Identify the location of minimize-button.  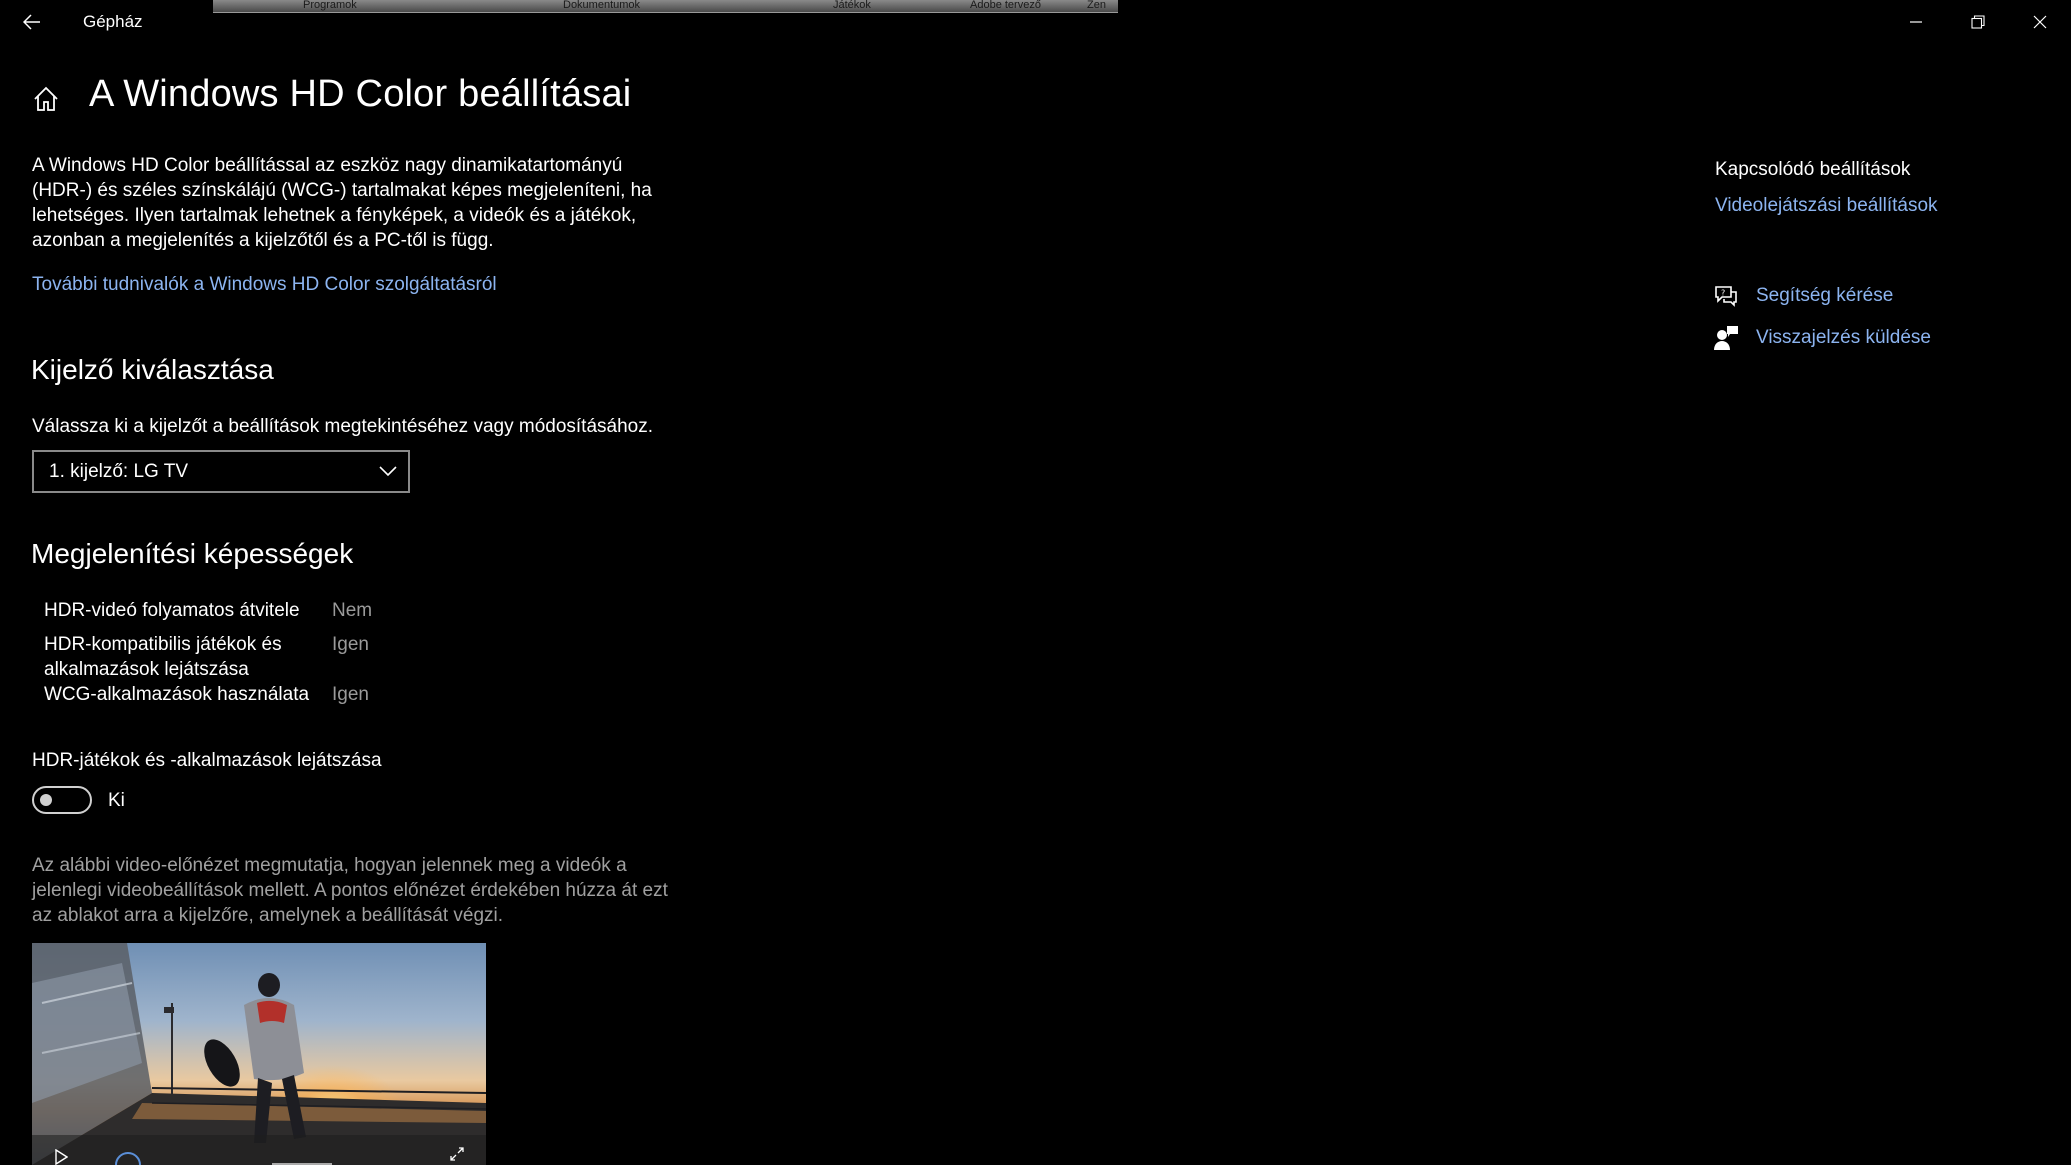
(1916, 22).